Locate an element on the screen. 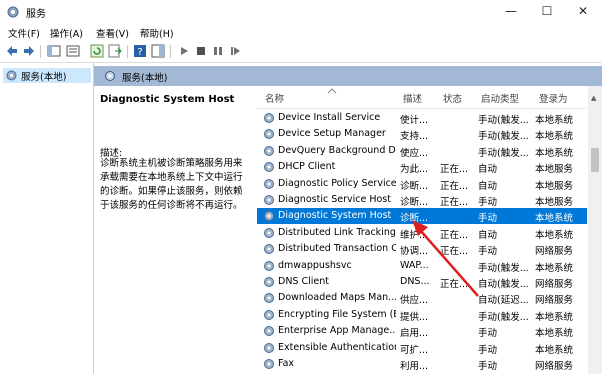  help-icon: ? is located at coordinates (140, 51).